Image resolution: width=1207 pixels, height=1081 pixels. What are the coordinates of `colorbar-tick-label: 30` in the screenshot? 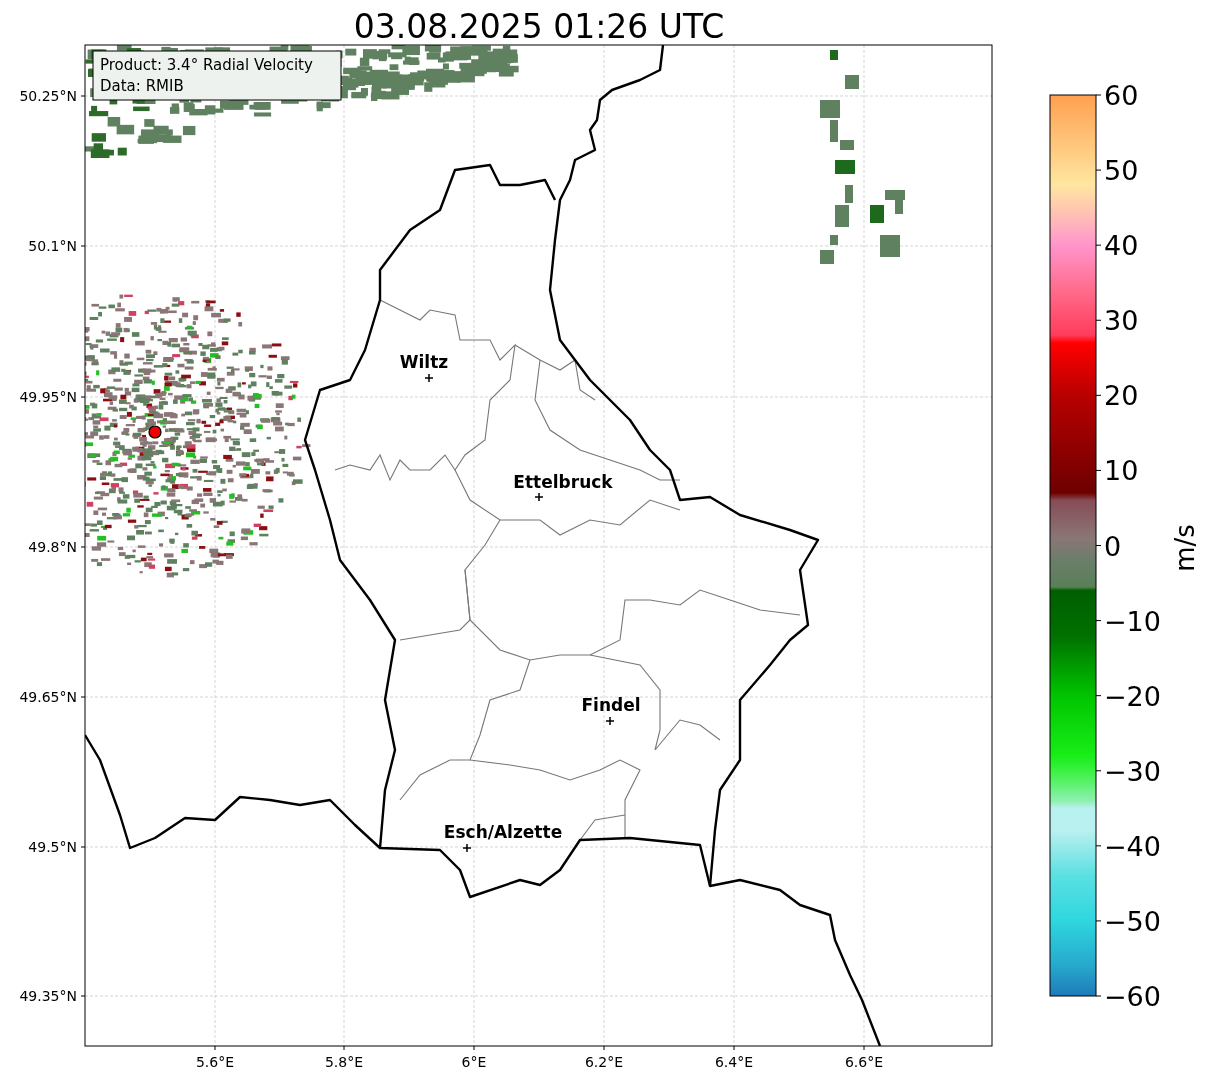 It's located at (1121, 321).